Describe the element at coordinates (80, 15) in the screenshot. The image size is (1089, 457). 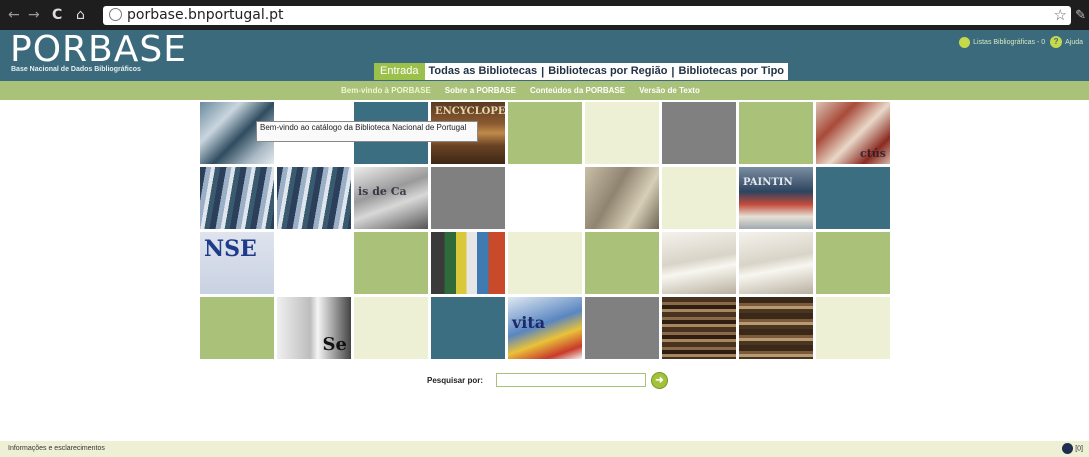
I see `home-icon: ⌂` at that location.